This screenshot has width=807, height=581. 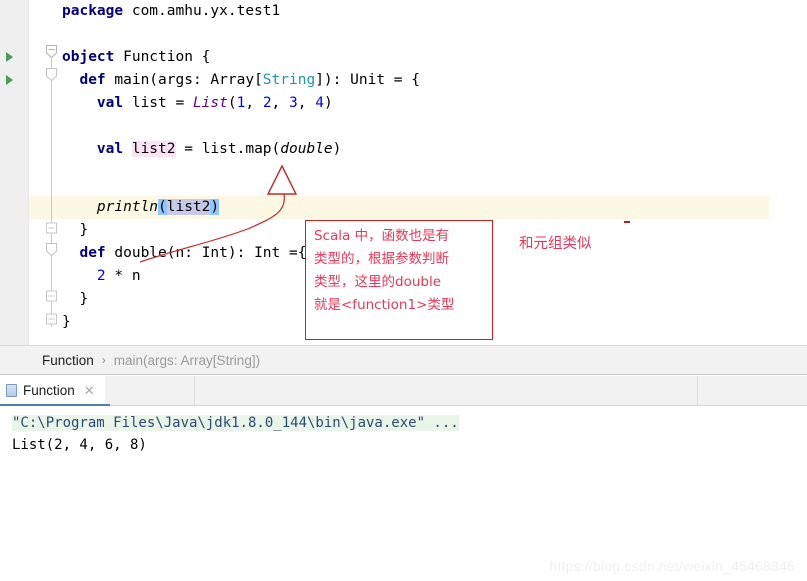 What do you see at coordinates (187, 360) in the screenshot?
I see `breadcrumb-method: main(args: Array[String])` at bounding box center [187, 360].